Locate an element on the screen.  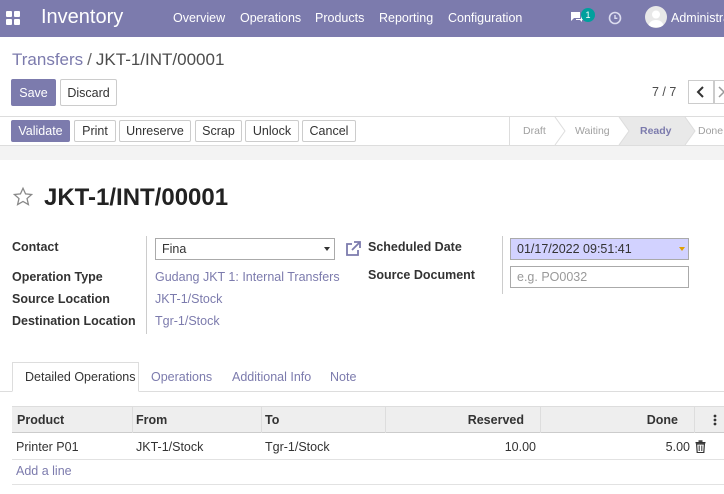
unreserve-button: Unreserve is located at coordinates (155, 131).